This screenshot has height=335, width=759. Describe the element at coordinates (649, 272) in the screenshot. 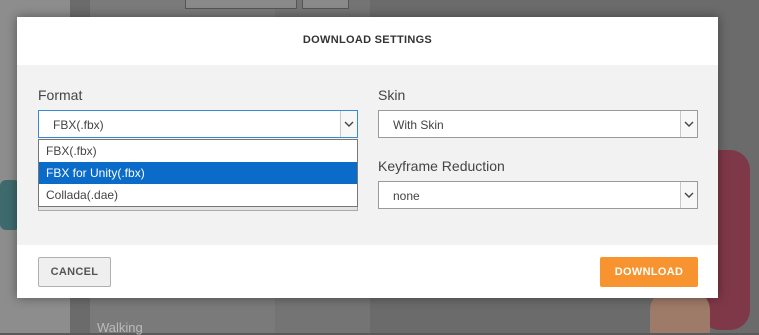

I see `download-button: DOWNLOAD` at that location.